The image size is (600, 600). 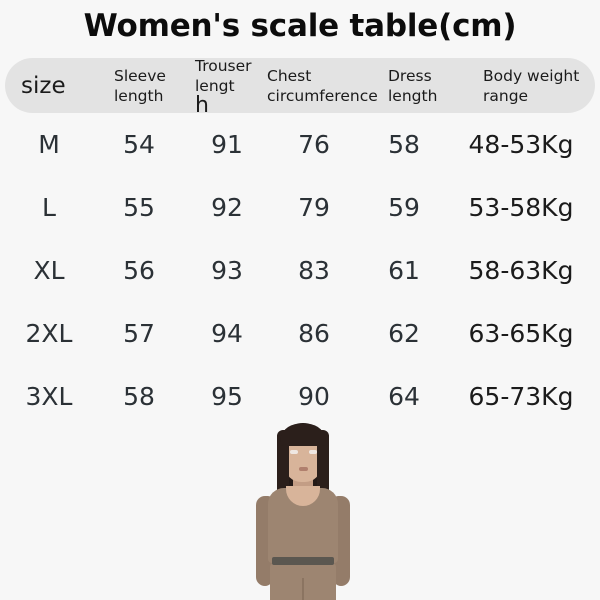 What do you see at coordinates (303, 589) in the screenshot?
I see `model-leg-seam` at bounding box center [303, 589].